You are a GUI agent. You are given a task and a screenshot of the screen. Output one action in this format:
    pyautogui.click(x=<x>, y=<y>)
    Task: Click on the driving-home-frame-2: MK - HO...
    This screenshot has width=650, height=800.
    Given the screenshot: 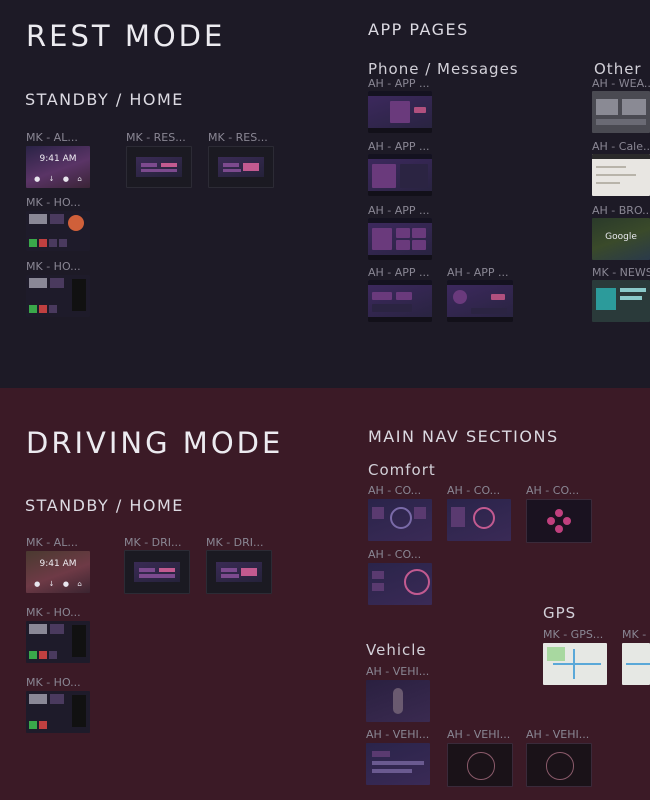 What is the action you would take?
    pyautogui.click(x=59, y=705)
    